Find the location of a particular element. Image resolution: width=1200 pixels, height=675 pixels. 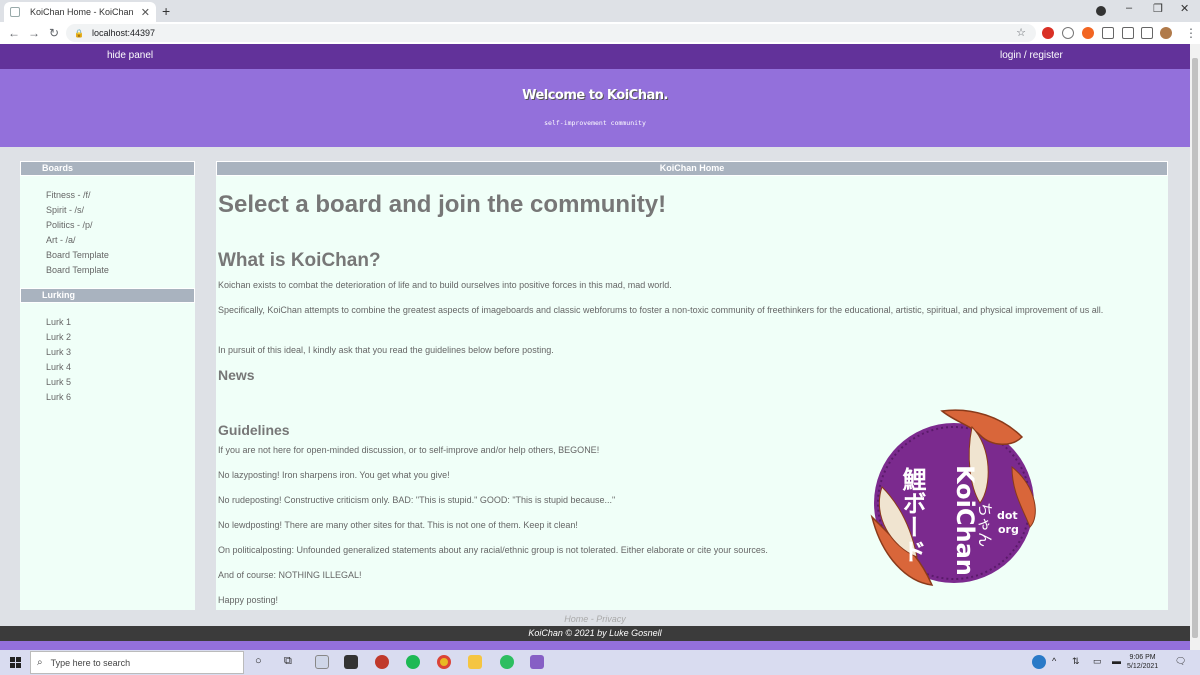

cortana-icon: ○ is located at coordinates (258, 661).